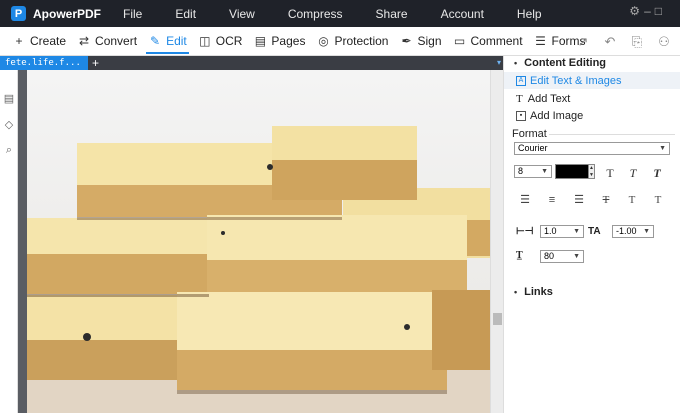 The width and height of the screenshot is (680, 413). I want to click on attachment-icon: ⎘, so click(637, 42).